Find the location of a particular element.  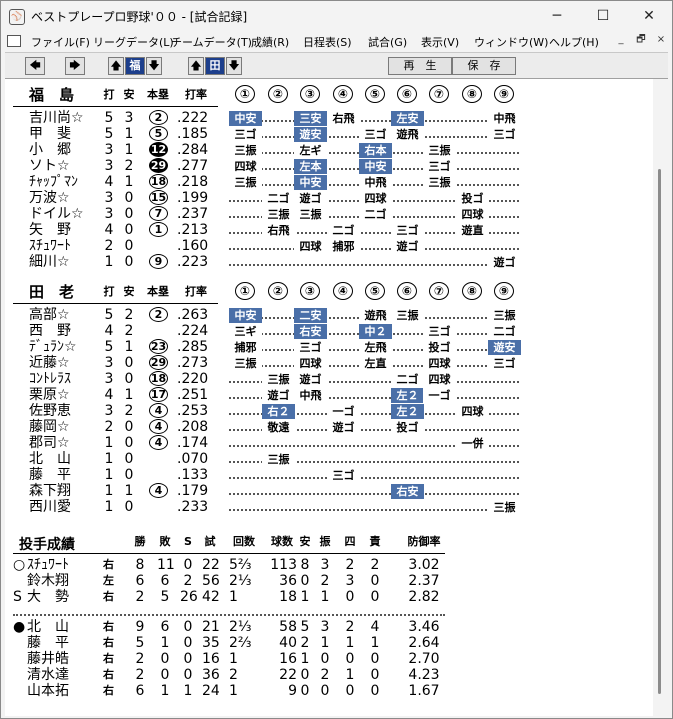

pitcher-s: 0 is located at coordinates (188, 565).